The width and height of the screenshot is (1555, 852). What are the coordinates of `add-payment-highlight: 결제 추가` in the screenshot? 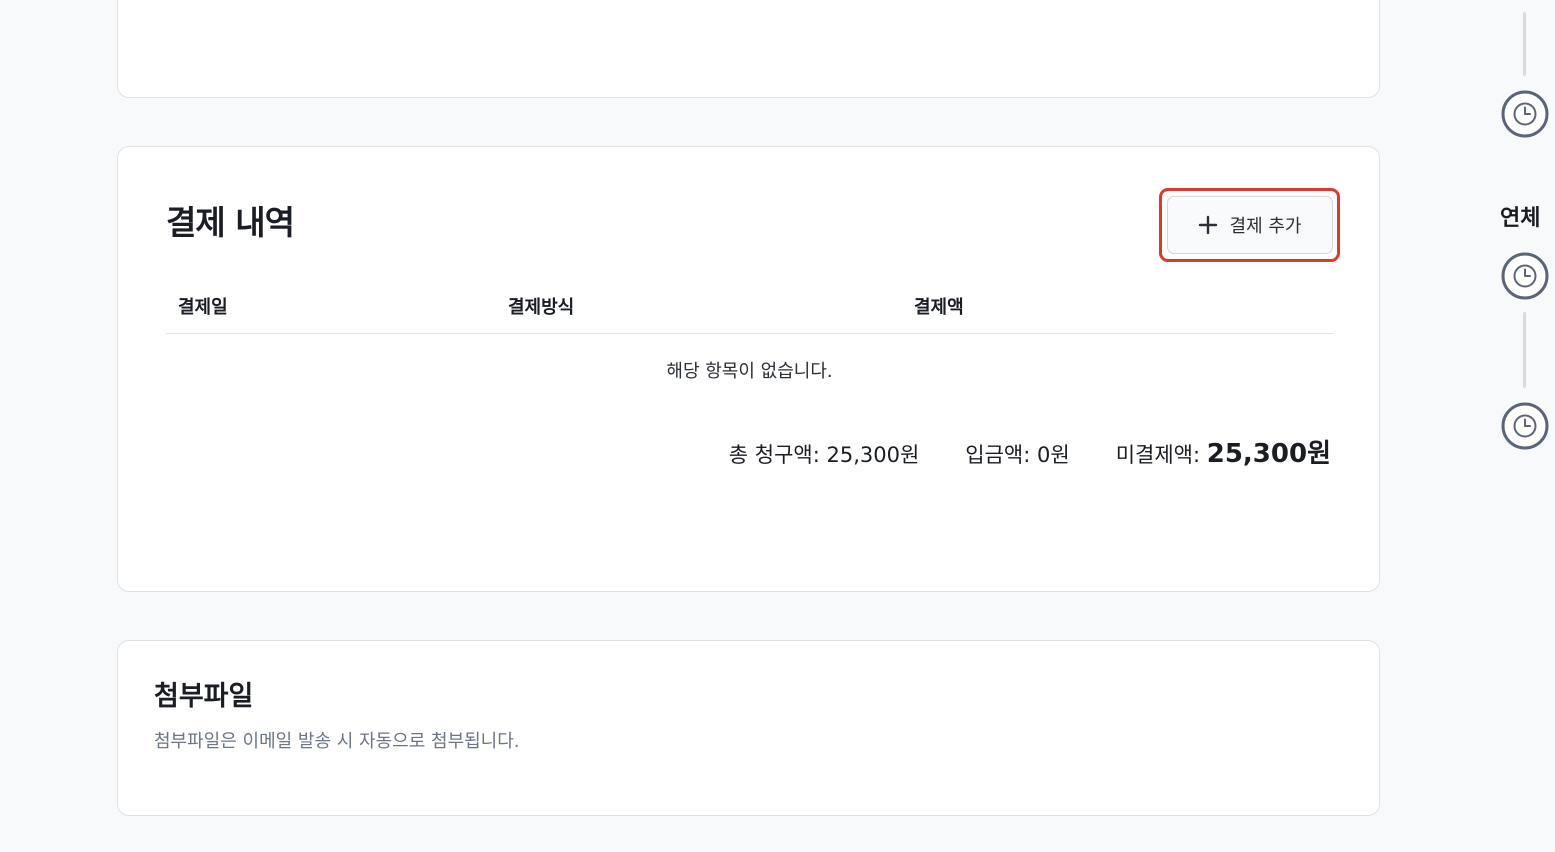 It's located at (1249, 225).